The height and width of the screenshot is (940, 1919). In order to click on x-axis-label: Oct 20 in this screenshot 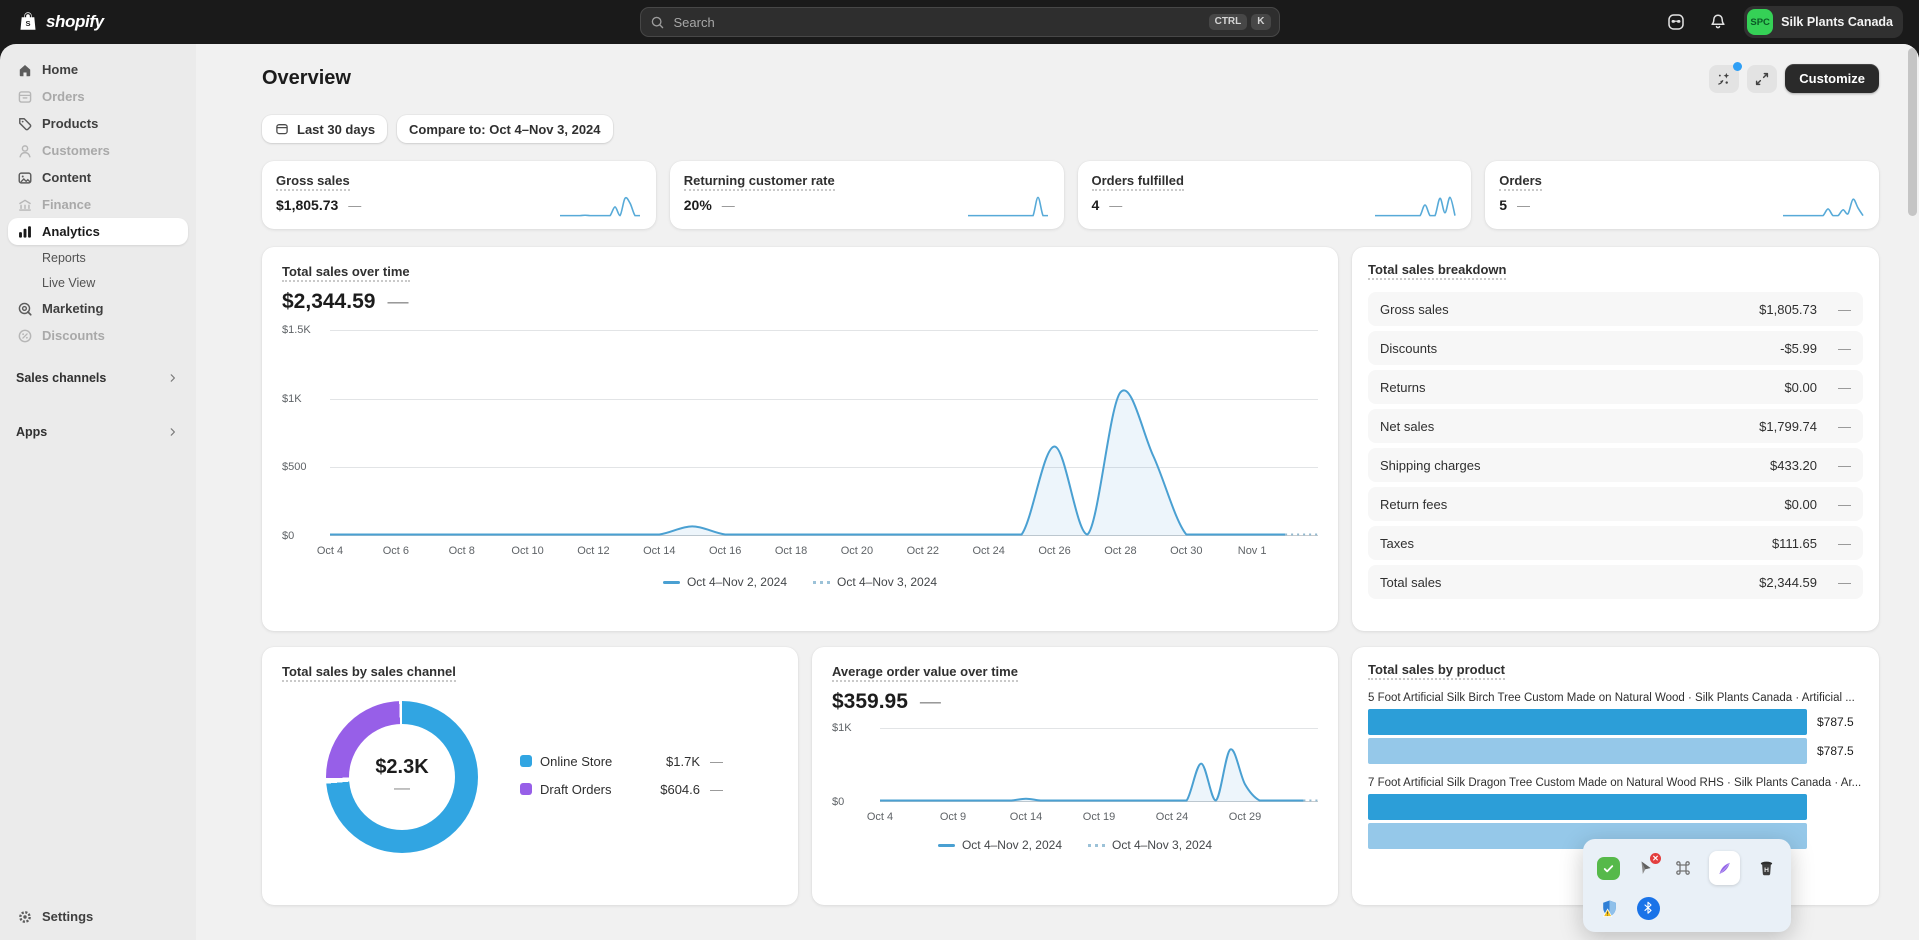, I will do `click(857, 551)`.